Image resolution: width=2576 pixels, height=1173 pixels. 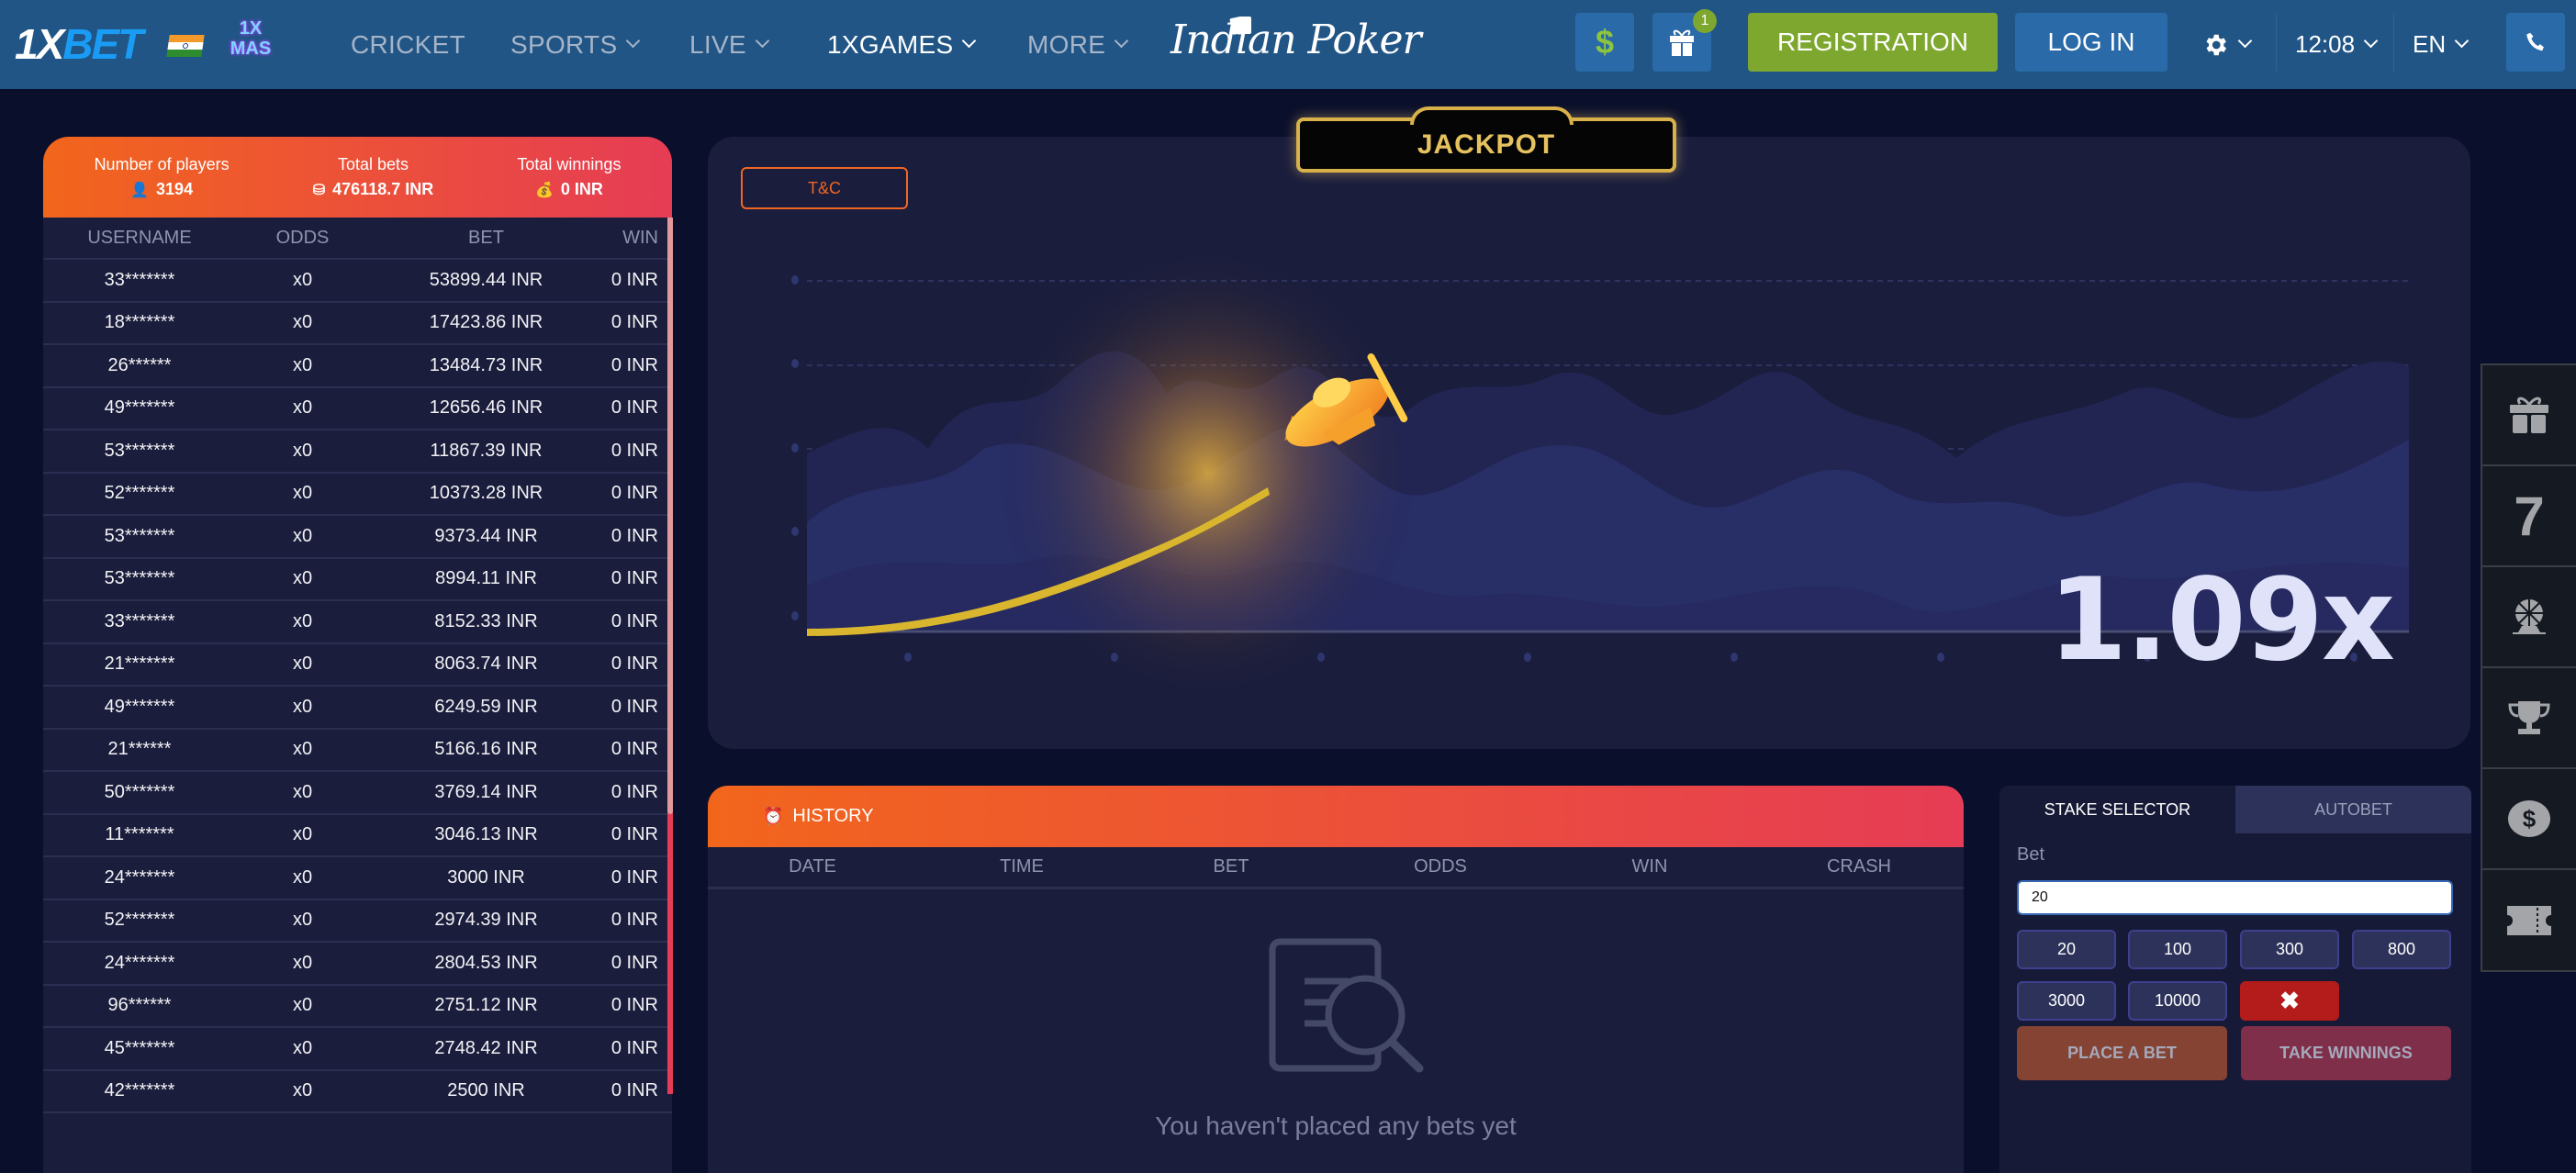 What do you see at coordinates (486, 877) in the screenshot?
I see `bet-cell: 3000 INR` at bounding box center [486, 877].